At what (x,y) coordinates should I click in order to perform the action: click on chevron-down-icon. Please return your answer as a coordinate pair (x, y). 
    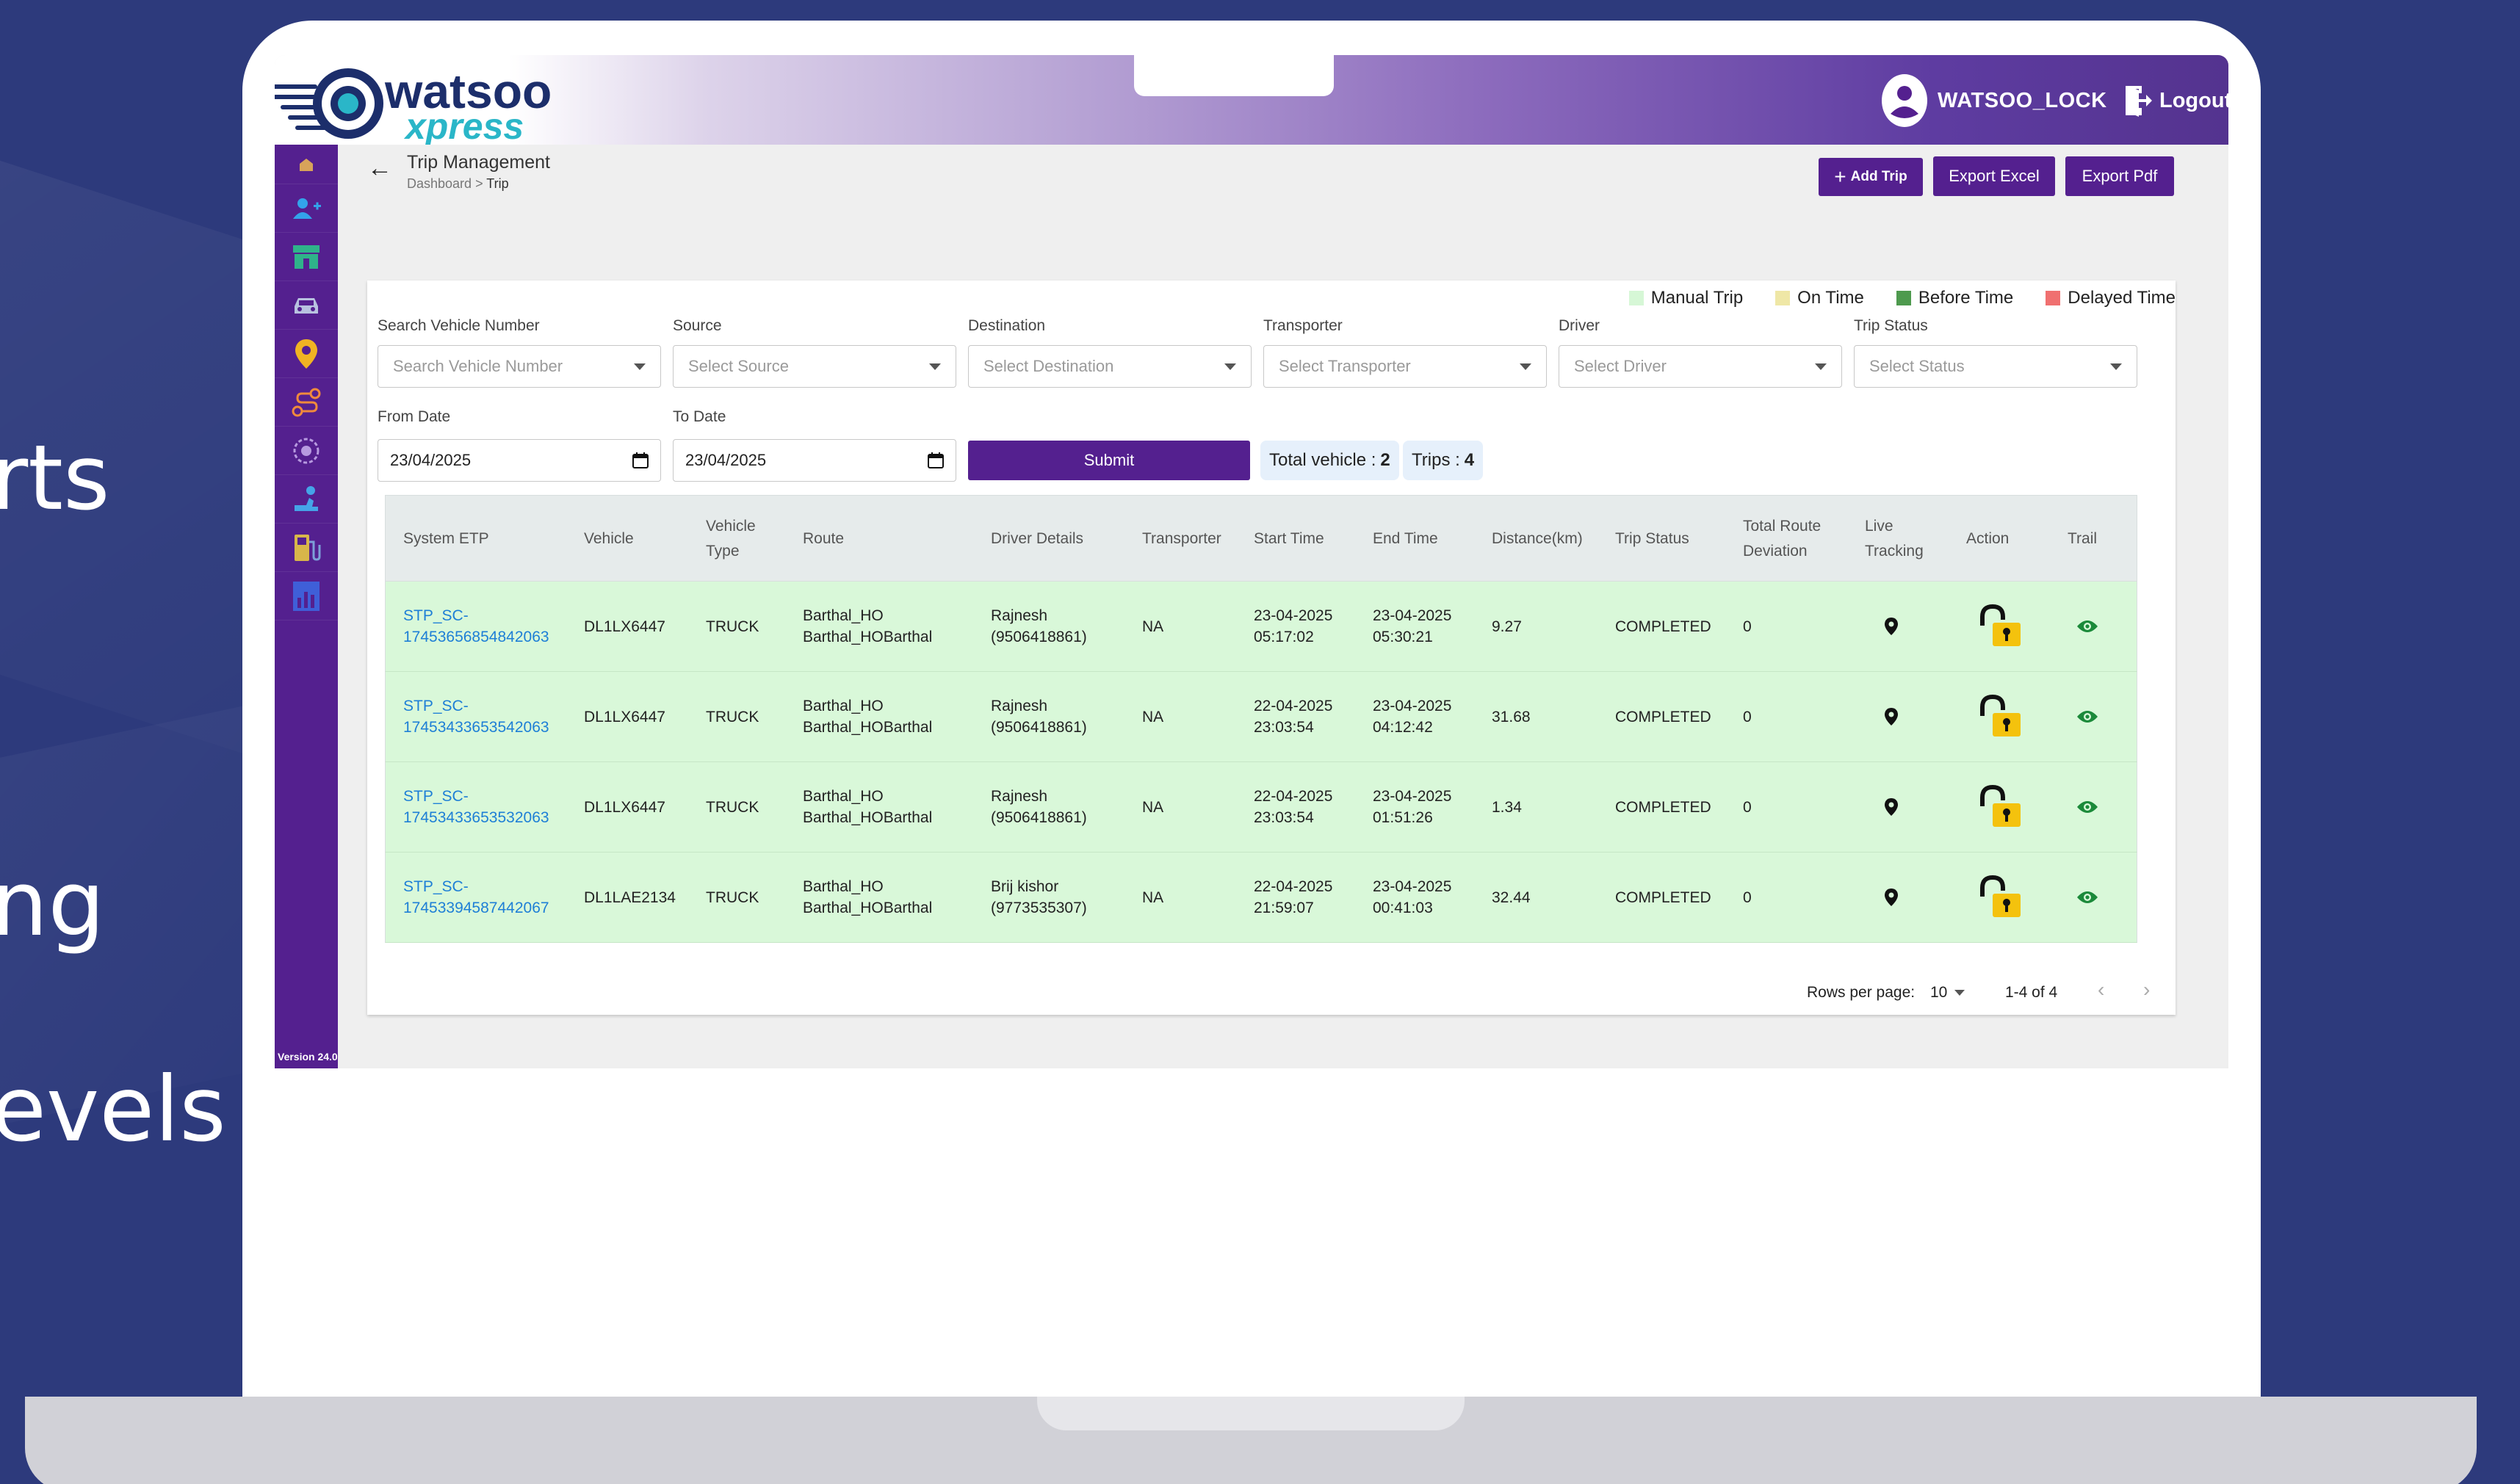
    Looking at the image, I should click on (1959, 993).